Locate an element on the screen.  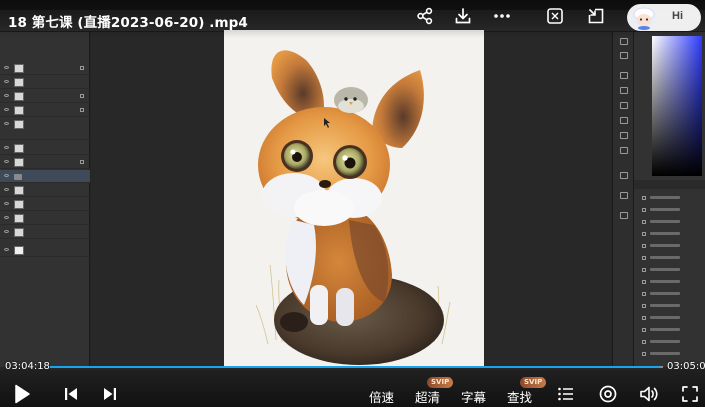
fullscreen-icon is located at coordinates (690, 394).